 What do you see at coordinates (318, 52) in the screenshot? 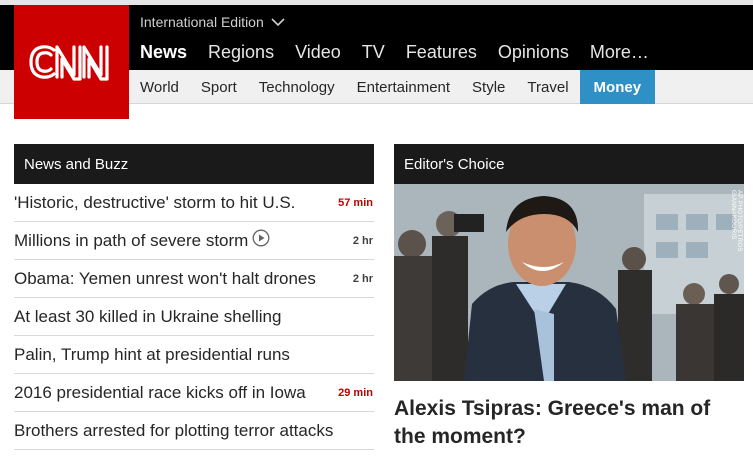
I see `nav-video: Video` at bounding box center [318, 52].